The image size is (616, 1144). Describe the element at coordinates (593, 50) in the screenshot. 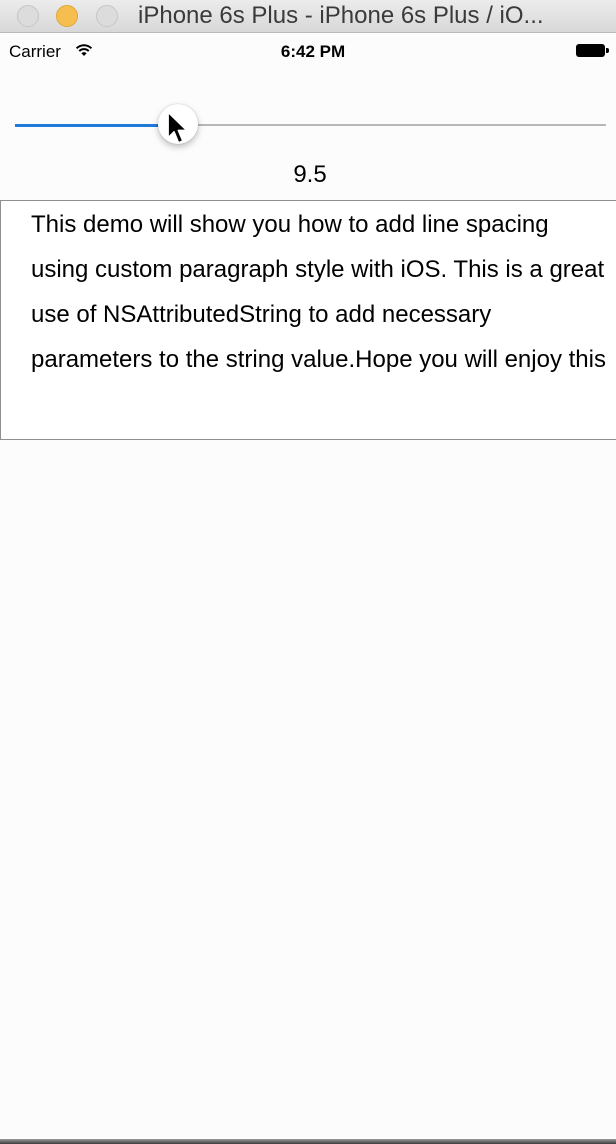

I see `battery-icon` at that location.